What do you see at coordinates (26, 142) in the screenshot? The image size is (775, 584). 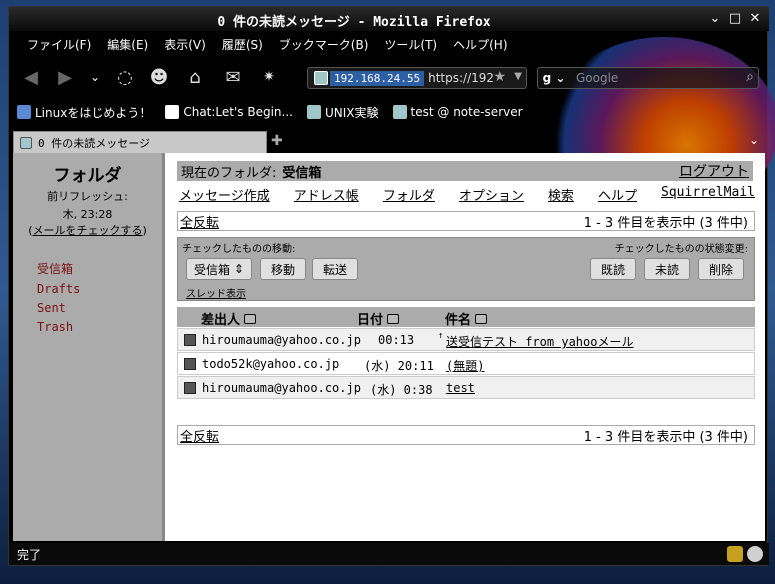 I see `tab-favicon-icon` at bounding box center [26, 142].